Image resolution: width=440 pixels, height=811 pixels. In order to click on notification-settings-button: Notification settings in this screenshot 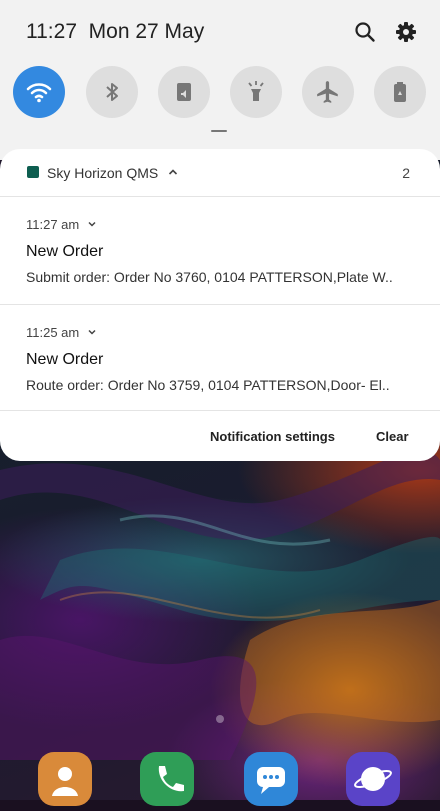, I will do `click(272, 436)`.